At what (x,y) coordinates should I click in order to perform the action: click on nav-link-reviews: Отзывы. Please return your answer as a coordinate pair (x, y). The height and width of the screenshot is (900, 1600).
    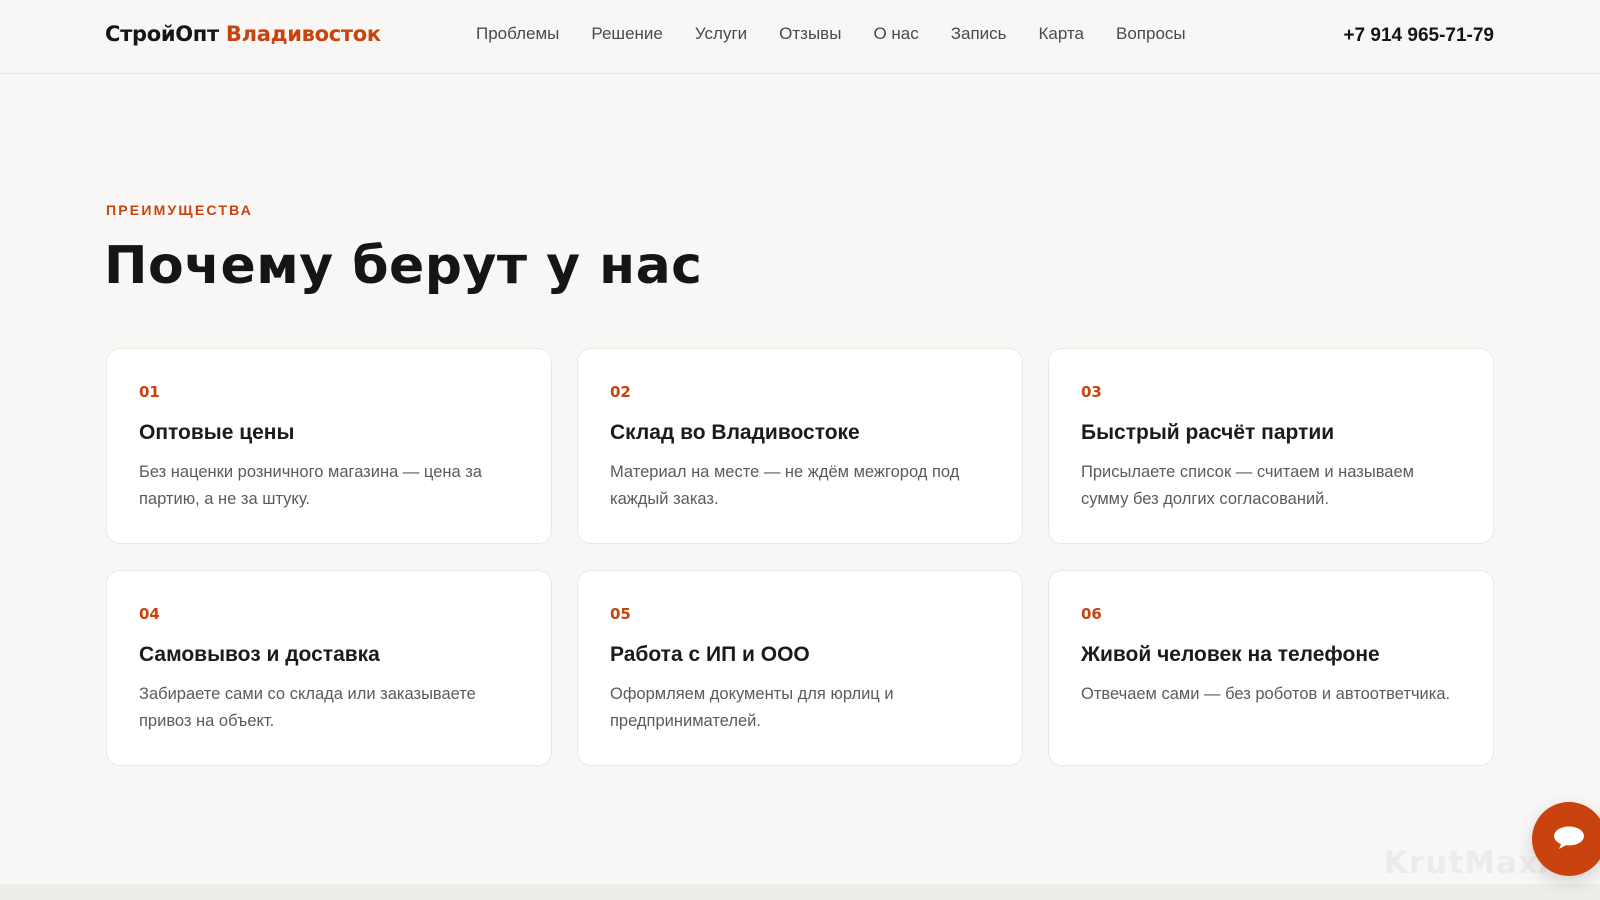
    Looking at the image, I should click on (810, 34).